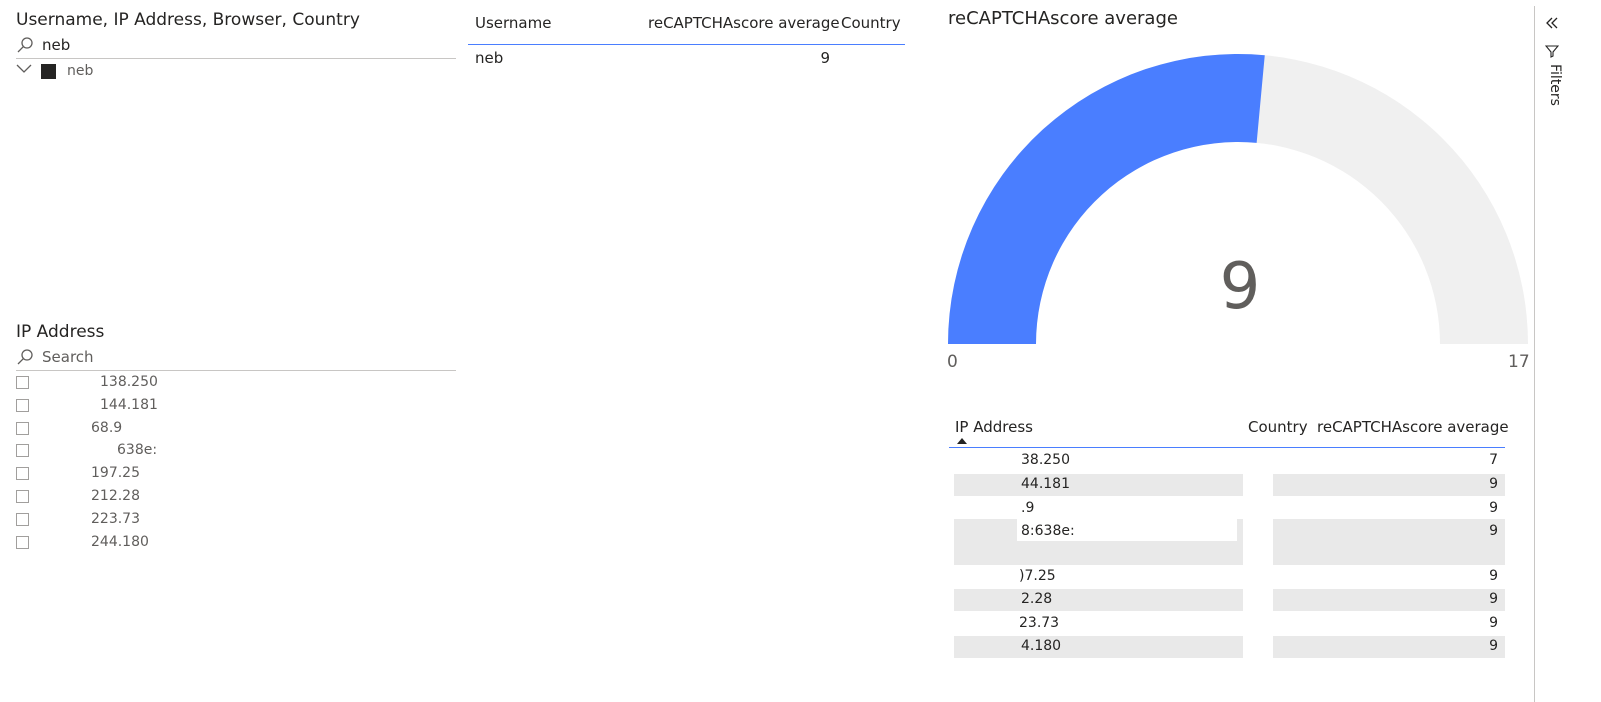  I want to click on list-item-label: 197.25, so click(115, 473).